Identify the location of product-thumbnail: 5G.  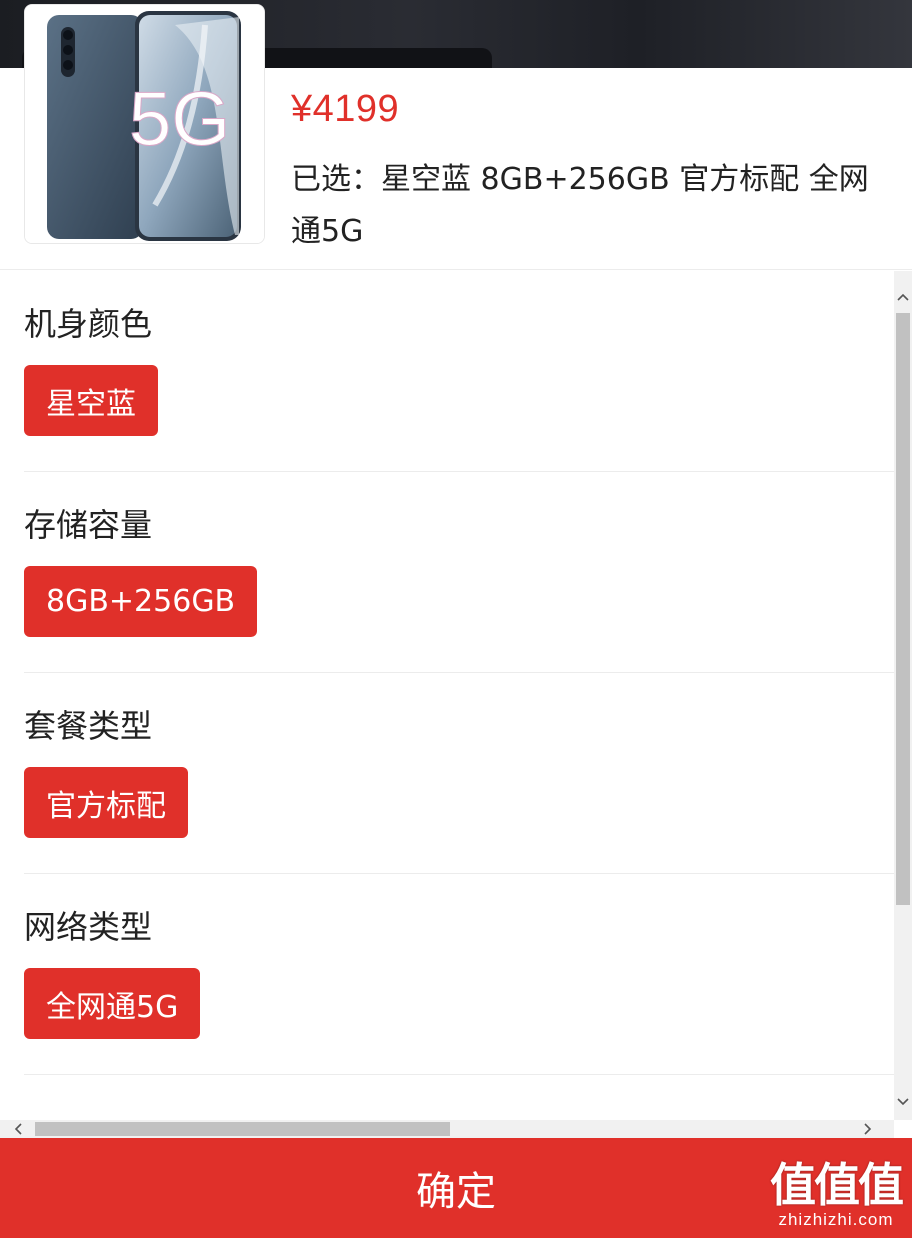
(144, 124).